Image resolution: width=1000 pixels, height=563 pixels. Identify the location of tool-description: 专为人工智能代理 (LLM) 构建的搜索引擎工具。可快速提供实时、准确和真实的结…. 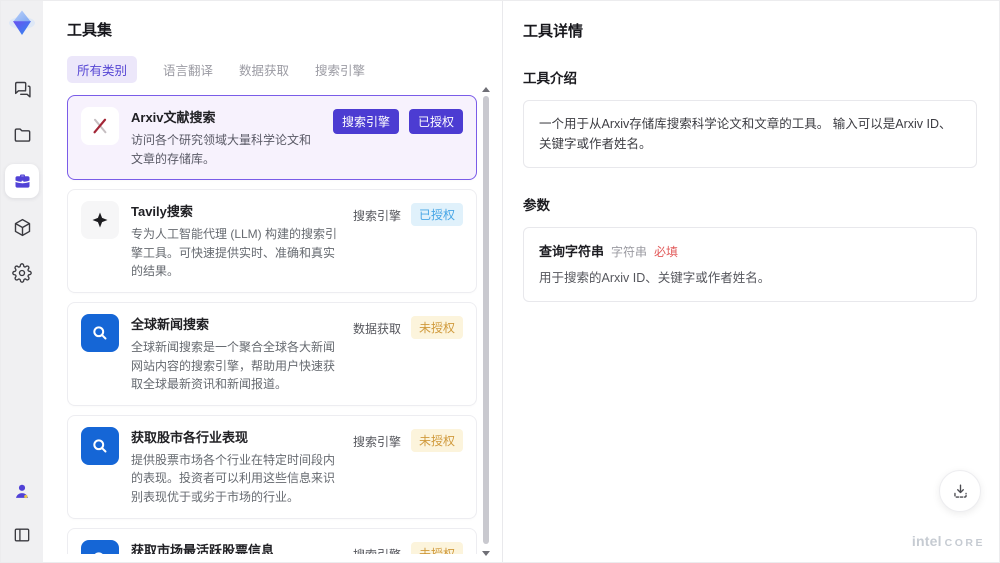
(234, 253).